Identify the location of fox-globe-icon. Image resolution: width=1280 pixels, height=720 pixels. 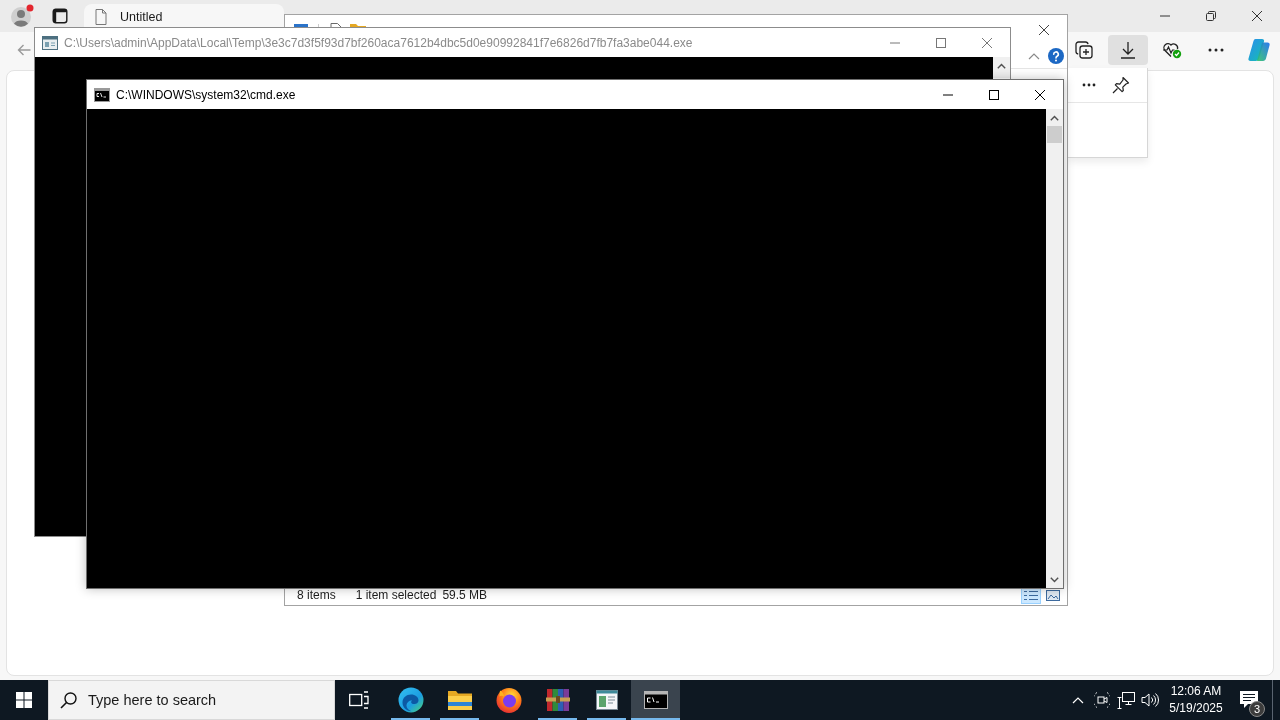
(508, 700).